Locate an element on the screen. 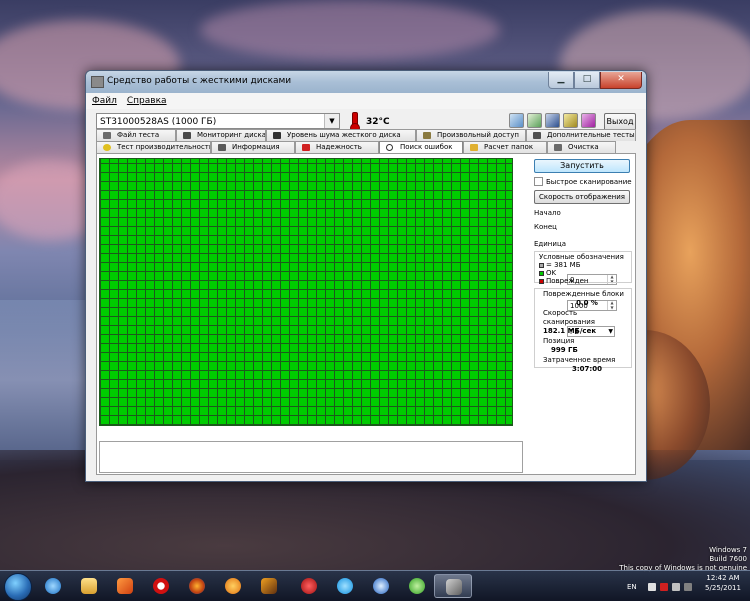 The height and width of the screenshot is (601, 750). watermark-build: Build 7600 is located at coordinates (728, 559).